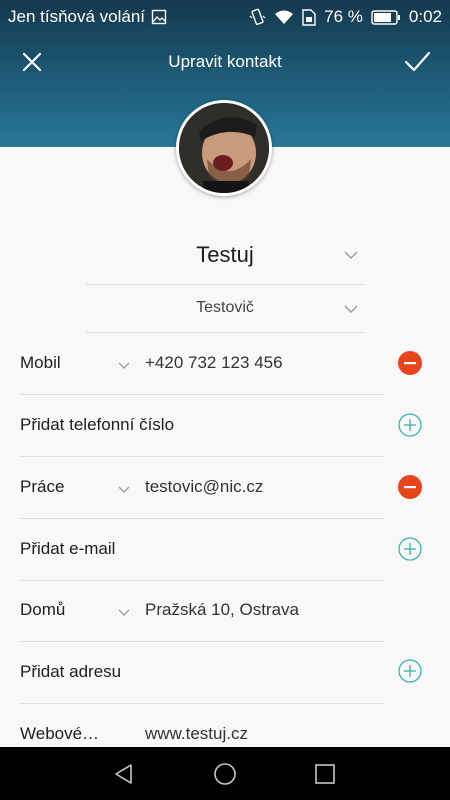 Image resolution: width=450 pixels, height=800 pixels. I want to click on add-phone-row: Přidat telefonní číslo, so click(202, 425).